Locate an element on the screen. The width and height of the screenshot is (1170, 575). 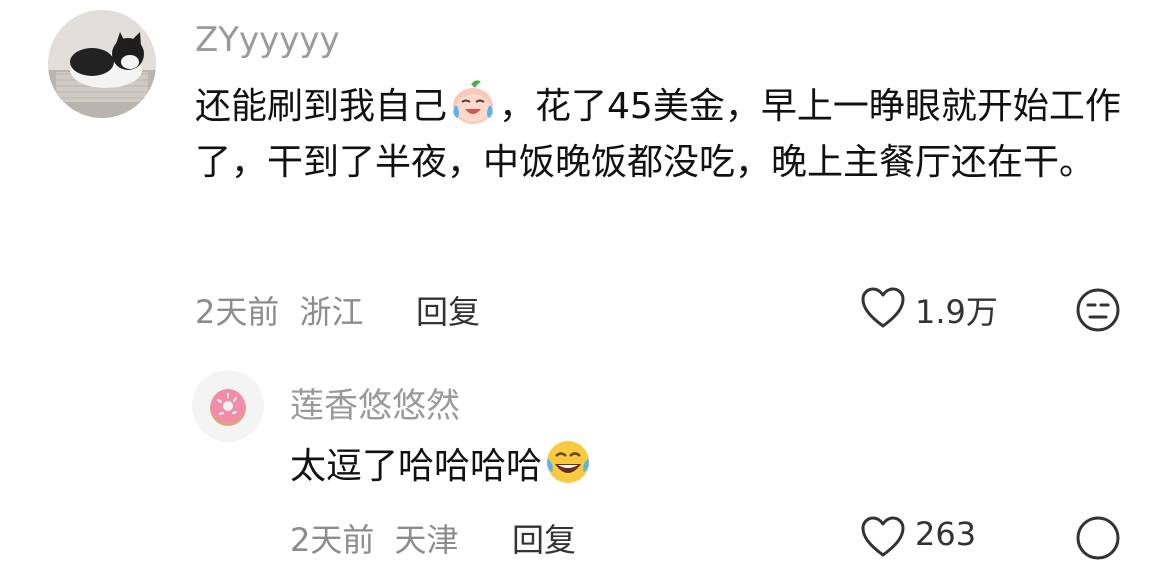
cat-avatar-image is located at coordinates (102, 64).